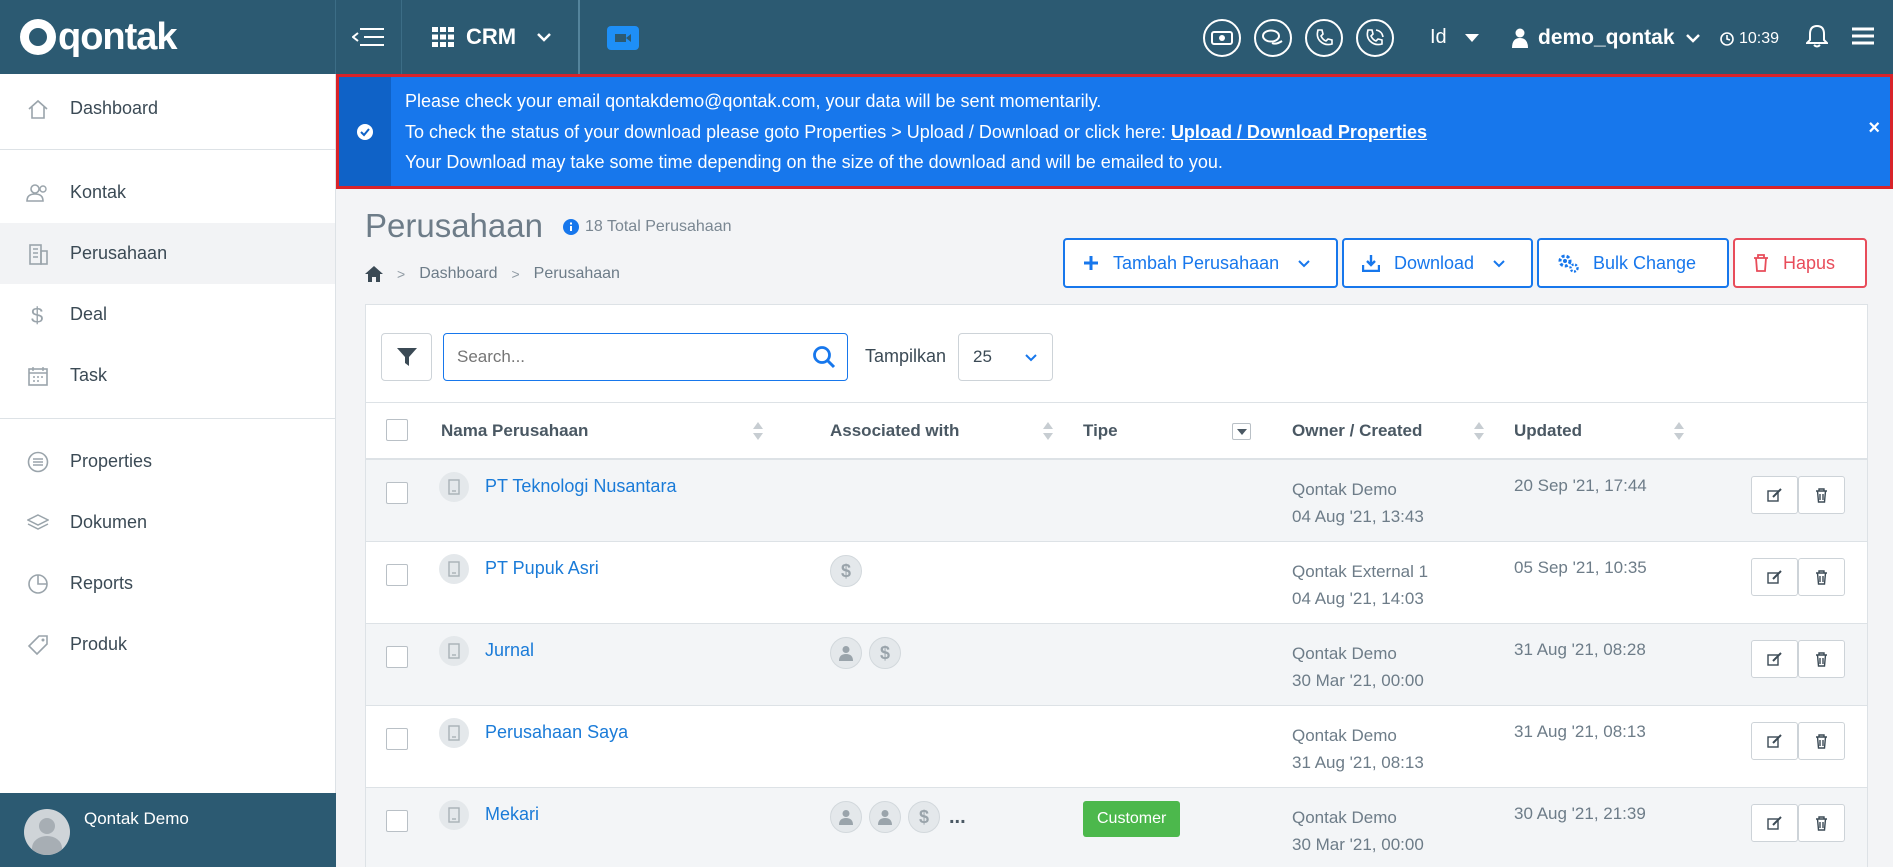 This screenshot has width=1893, height=867. I want to click on username: demo_qontak, so click(1606, 37).